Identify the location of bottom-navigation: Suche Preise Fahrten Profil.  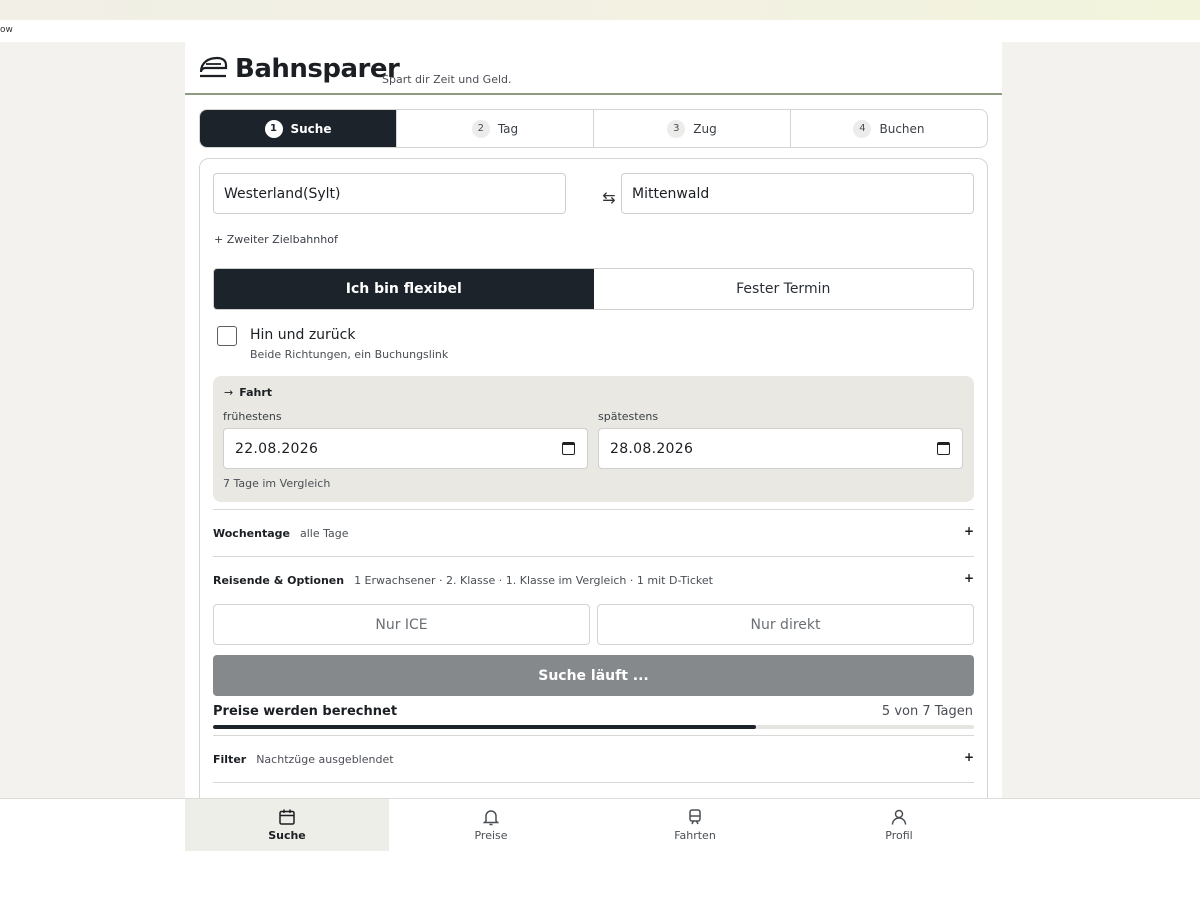
(600, 849).